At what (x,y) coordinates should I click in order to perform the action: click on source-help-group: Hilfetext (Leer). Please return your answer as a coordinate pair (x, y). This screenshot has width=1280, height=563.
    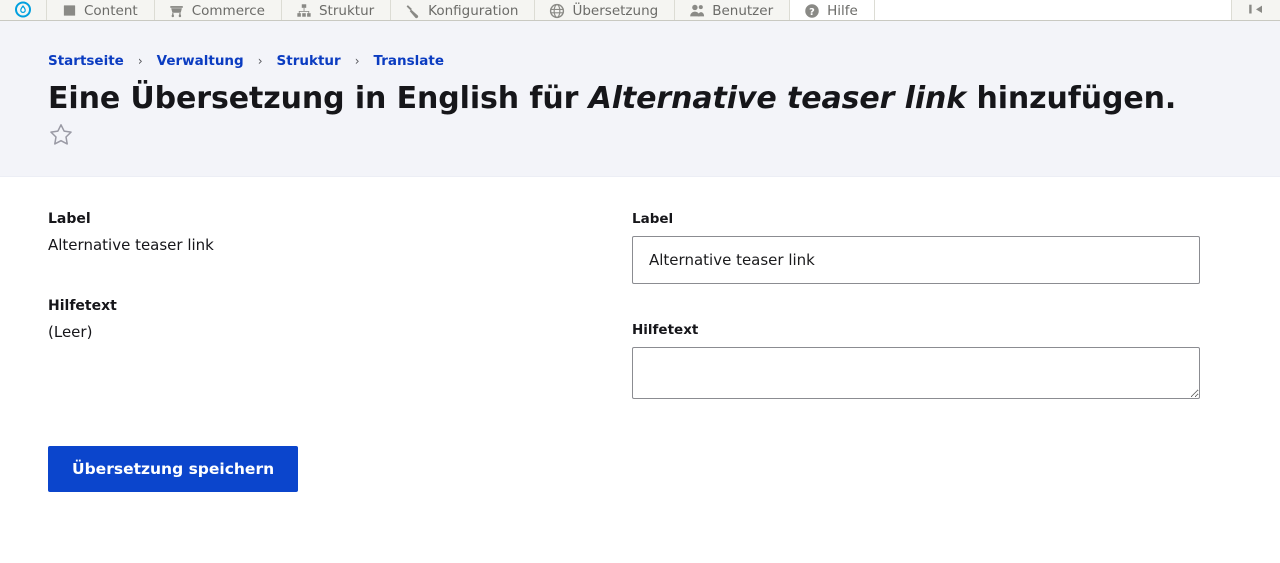
    Looking at the image, I should click on (332, 320).